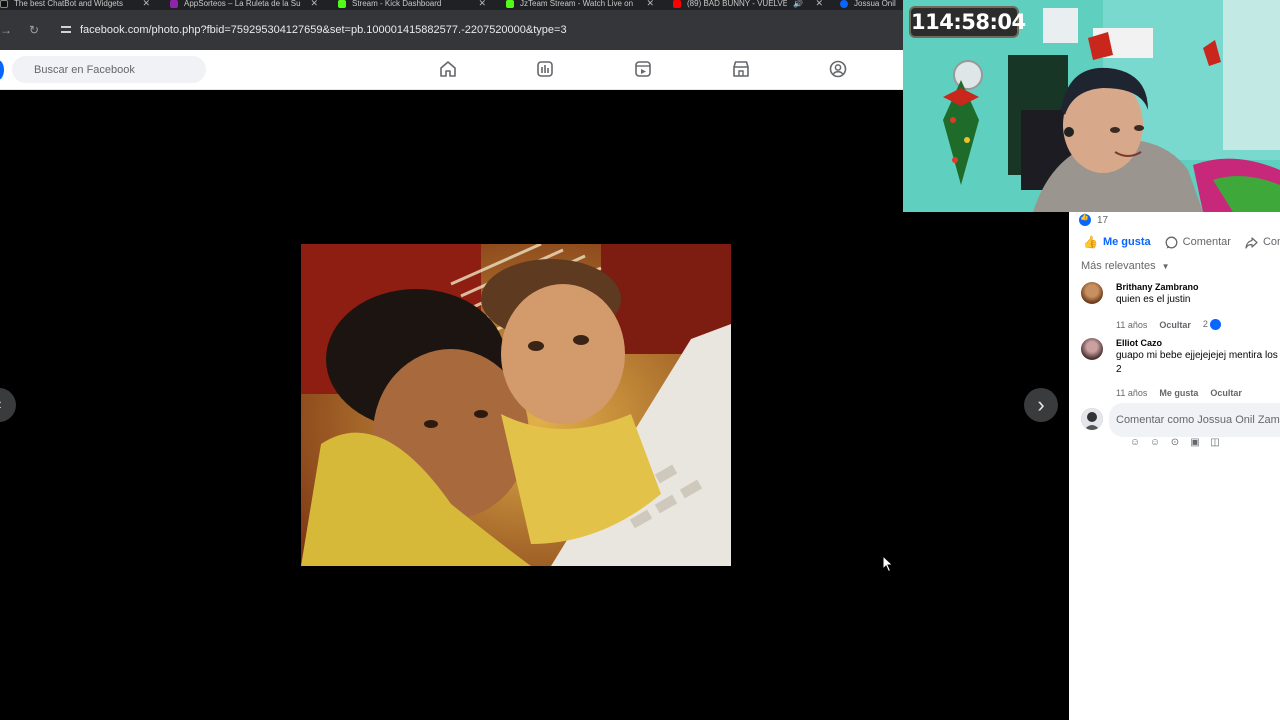 This screenshot has width=1280, height=720. I want to click on chevron-right-icon: ›, so click(1041, 404).